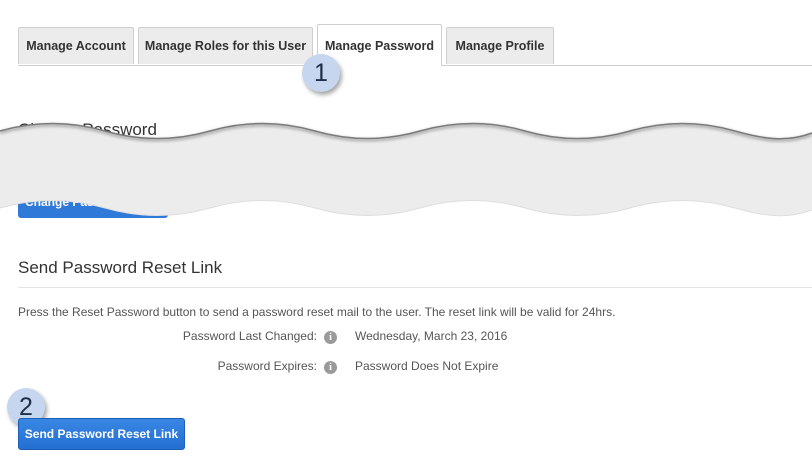  Describe the element at coordinates (427, 366) in the screenshot. I see `password-expires-value: Password Does Not Expire` at that location.